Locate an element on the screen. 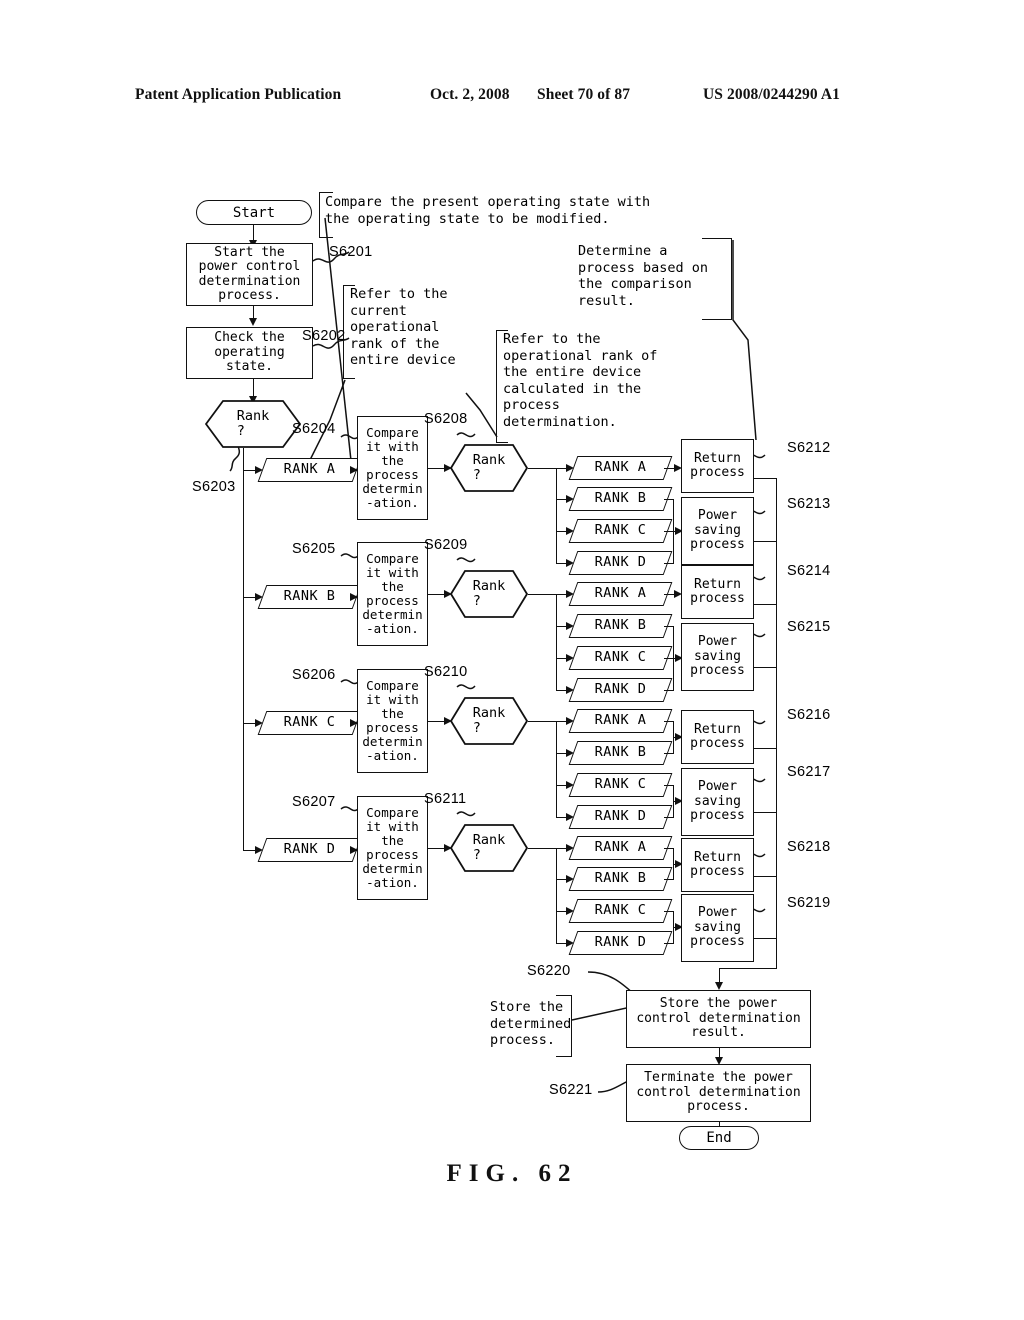 This screenshot has height=1320, width=1024. collector-tap-s6212 is located at coordinates (765, 478).